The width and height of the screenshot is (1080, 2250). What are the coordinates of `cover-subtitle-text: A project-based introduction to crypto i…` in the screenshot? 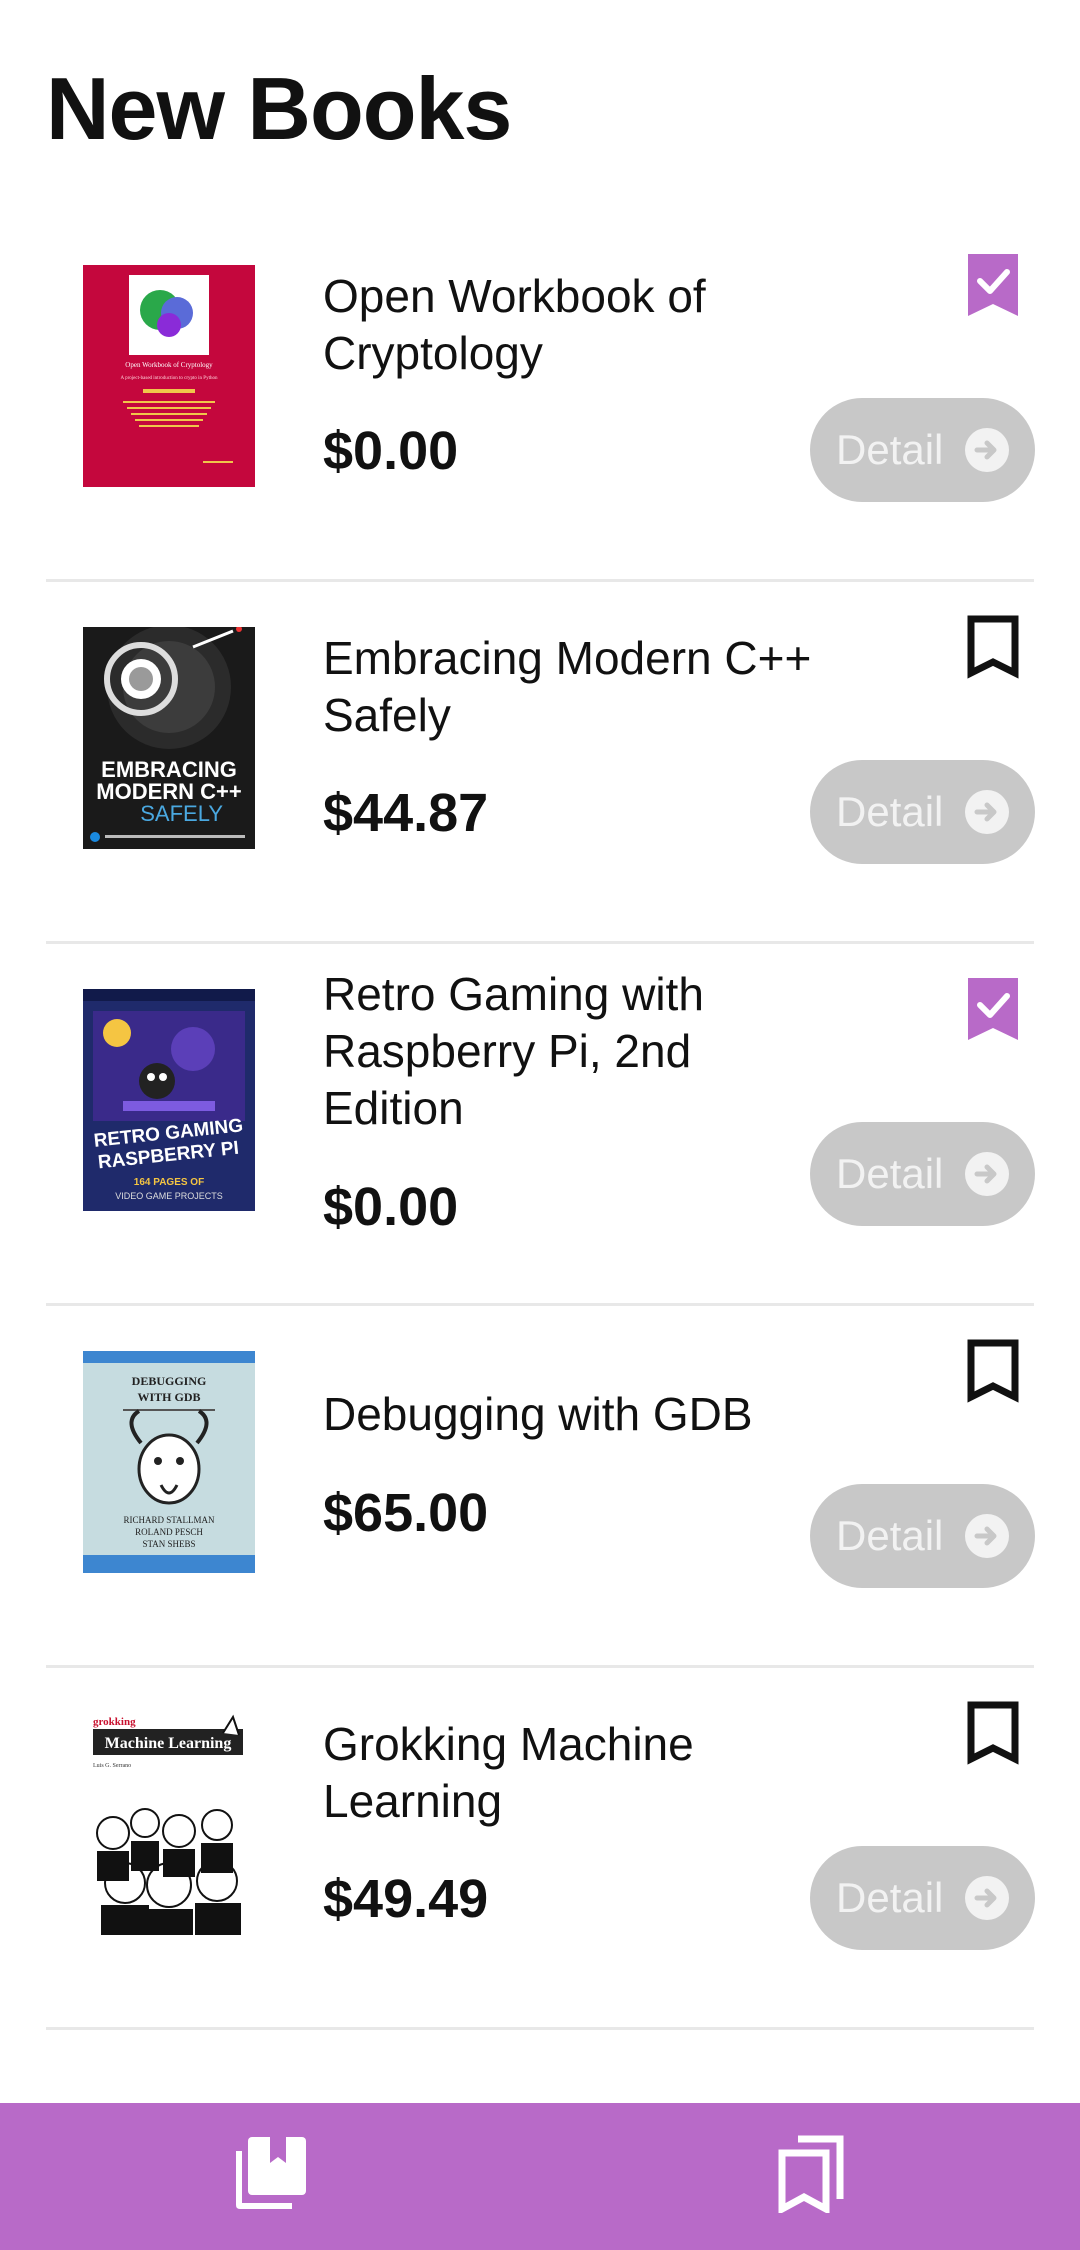 It's located at (169, 378).